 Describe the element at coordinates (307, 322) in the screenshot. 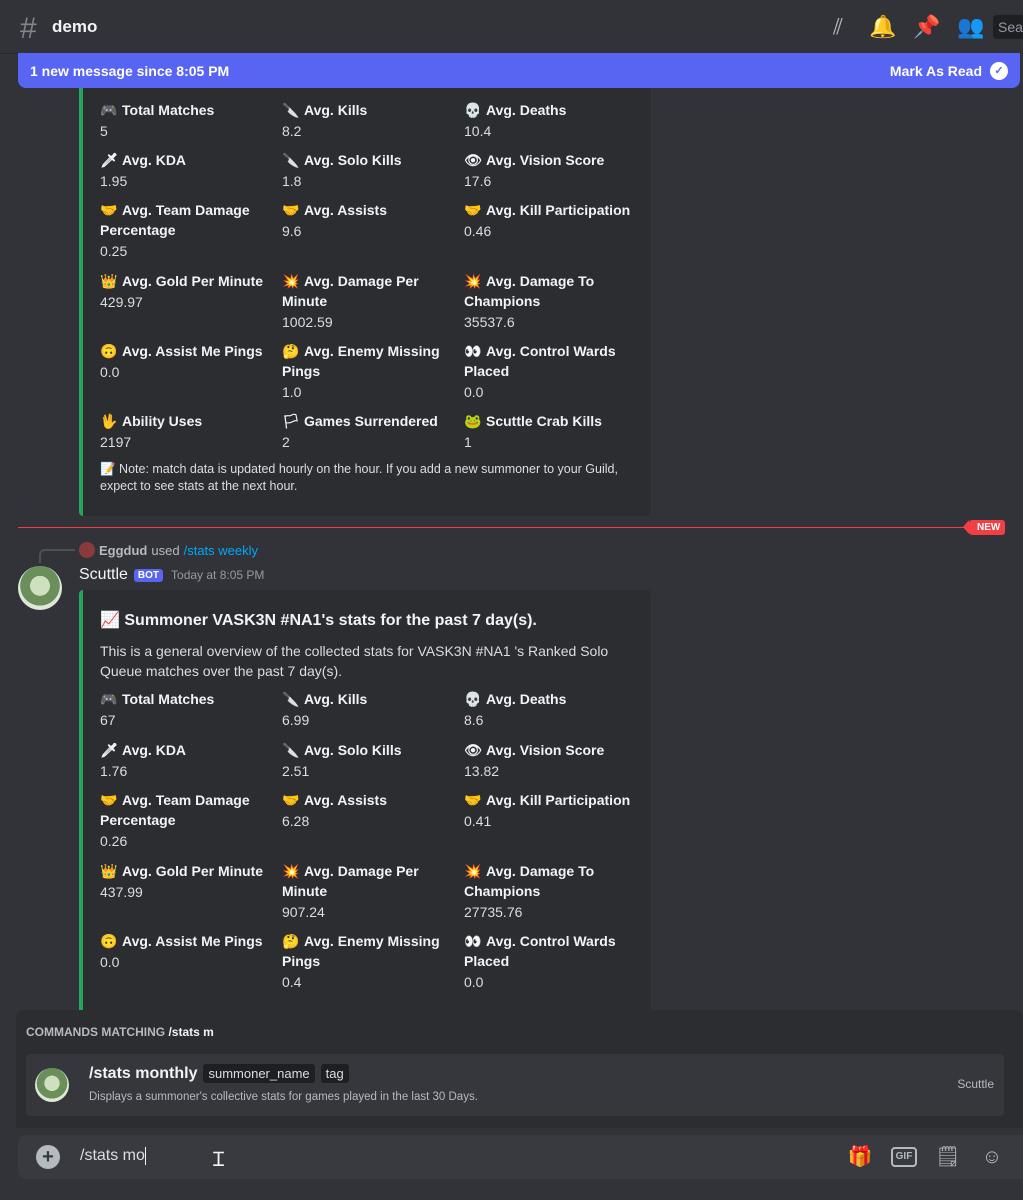

I see `stat-value: 1002.59` at that location.